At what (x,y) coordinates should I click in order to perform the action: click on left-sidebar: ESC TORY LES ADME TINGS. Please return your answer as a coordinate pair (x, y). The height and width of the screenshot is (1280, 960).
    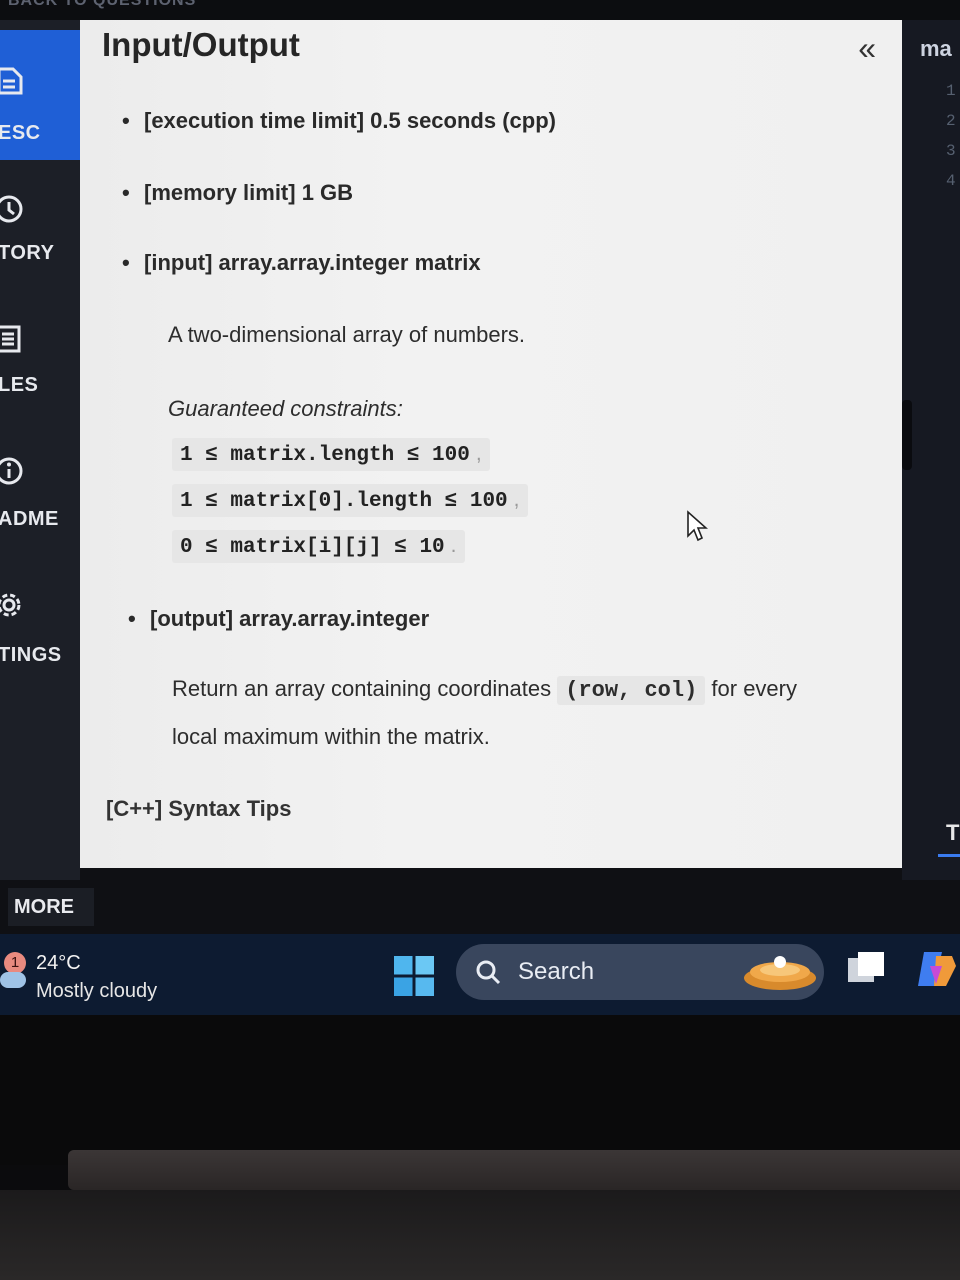
    Looking at the image, I should click on (40, 450).